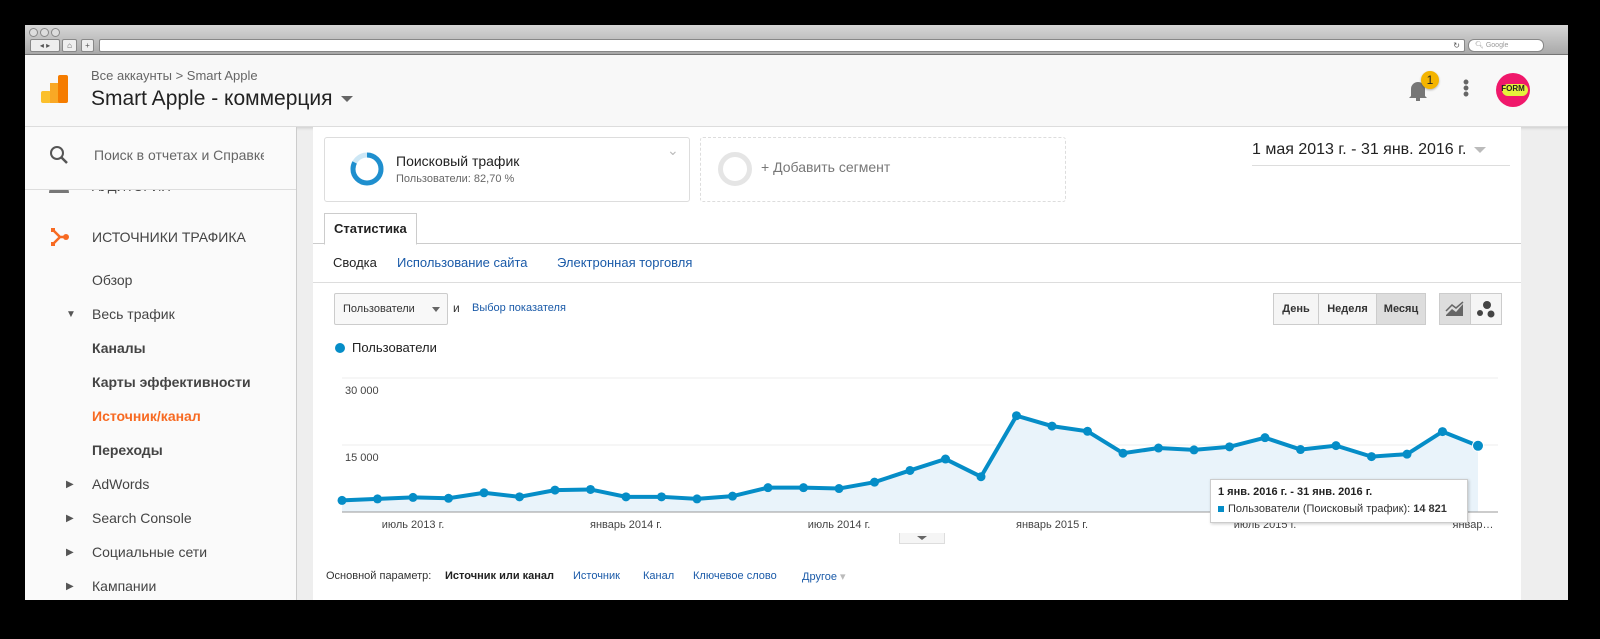  Describe the element at coordinates (462, 262) in the screenshot. I see `subtab-site-usage: Использование сайта` at that location.